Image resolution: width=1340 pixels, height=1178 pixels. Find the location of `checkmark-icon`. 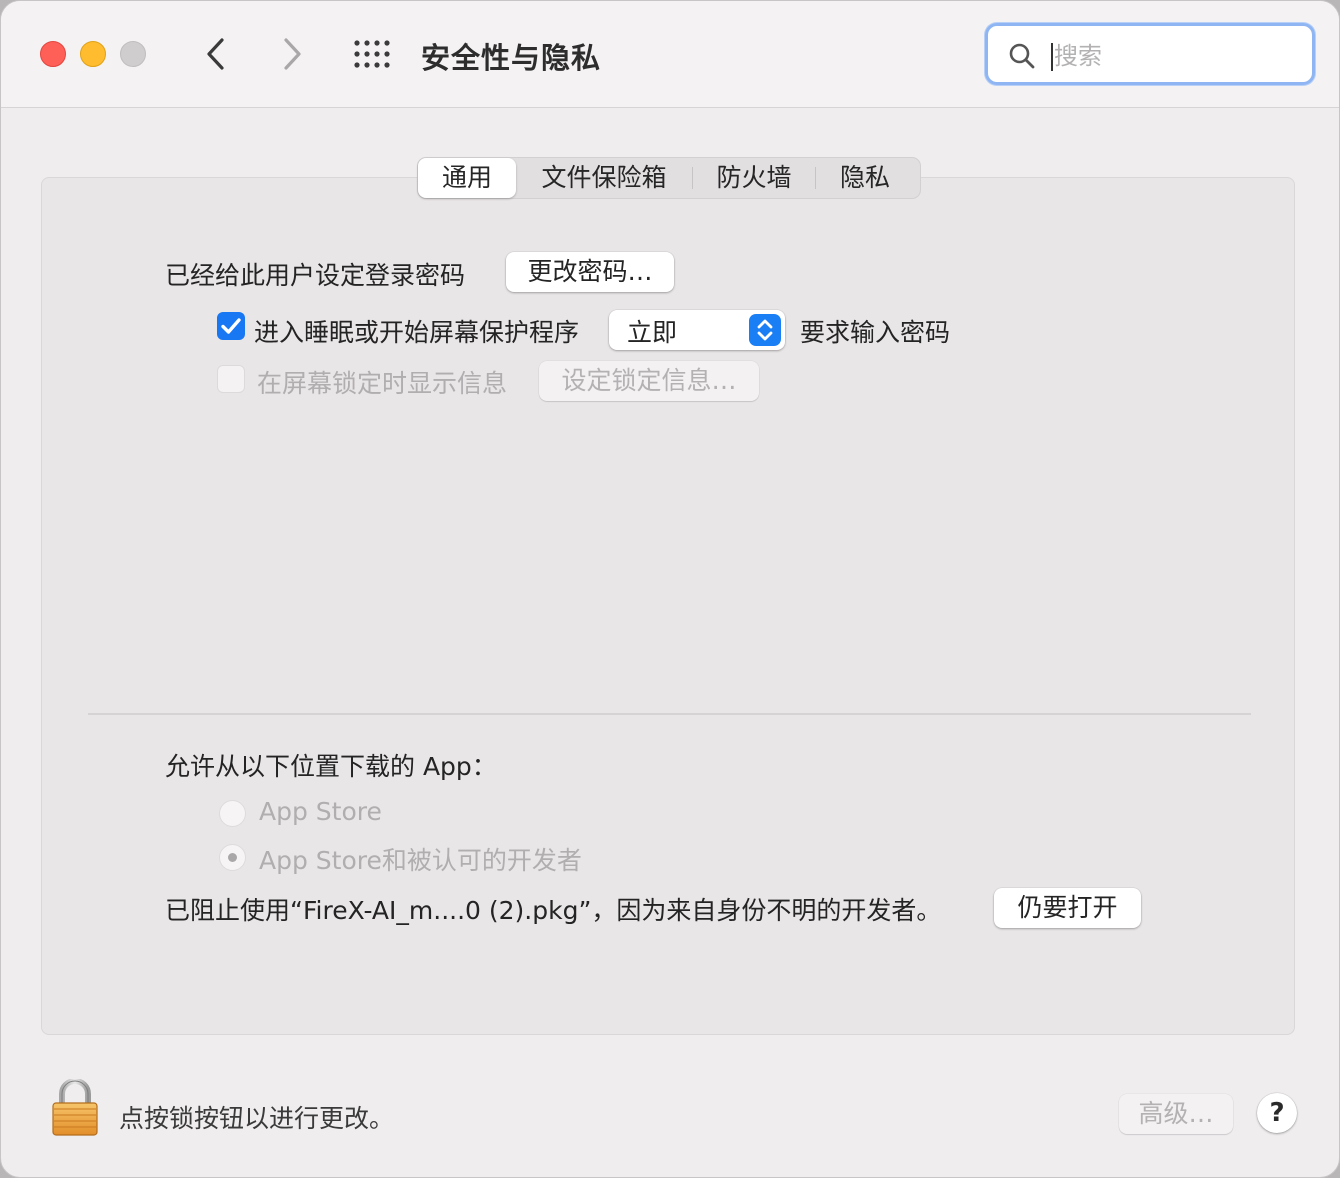

checkmark-icon is located at coordinates (231, 326).